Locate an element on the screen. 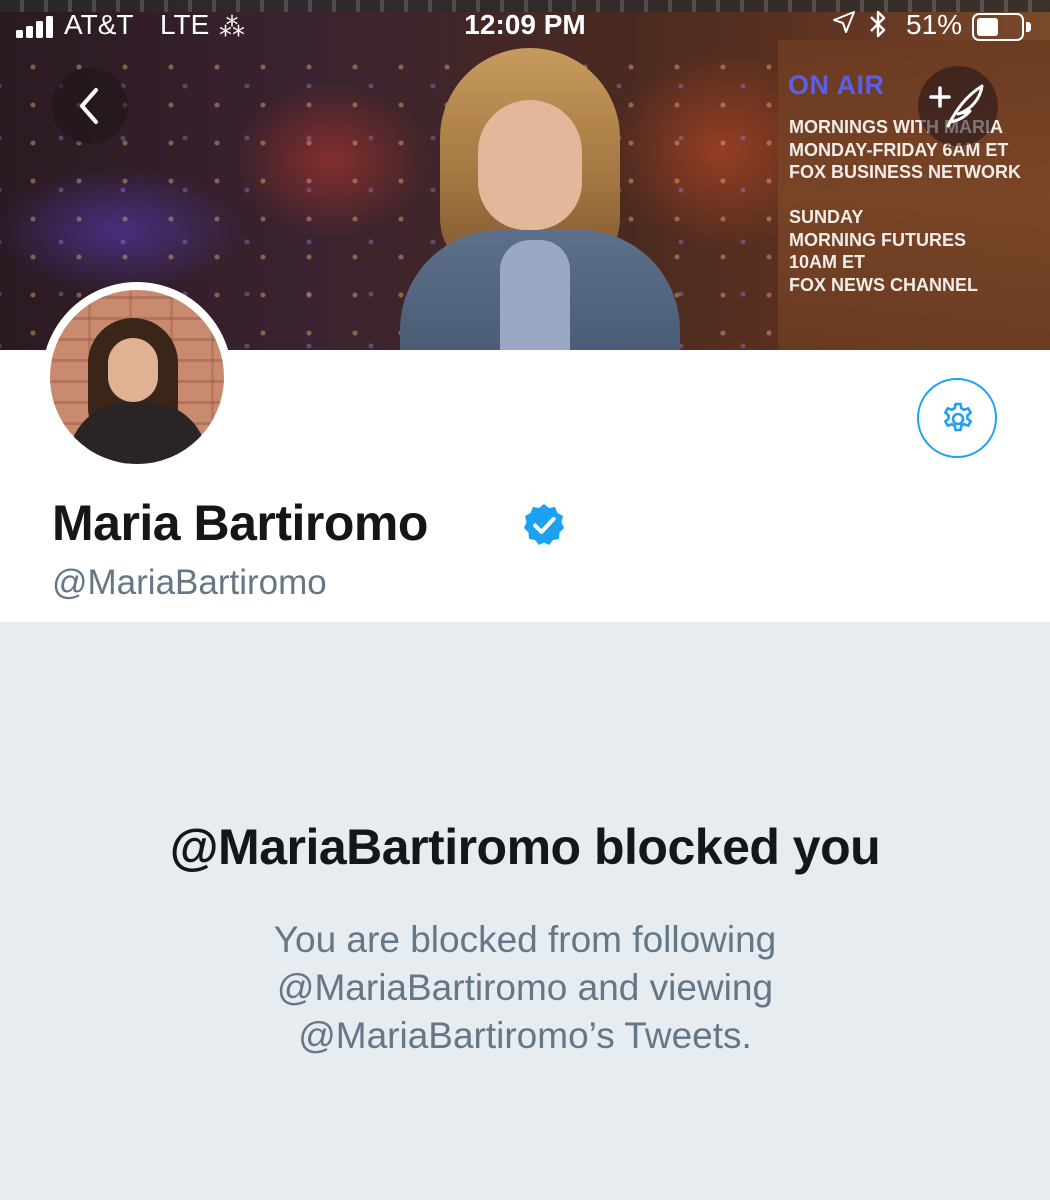 The height and width of the screenshot is (1200, 1050). avatar-photo is located at coordinates (137, 377).